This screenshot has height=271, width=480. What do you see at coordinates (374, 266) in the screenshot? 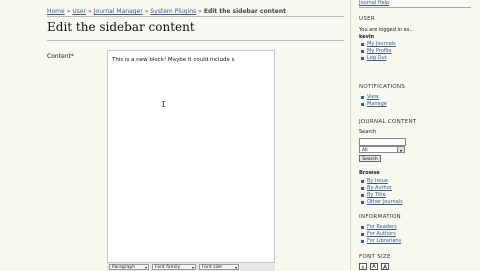
I see `font-size-medium-button: A` at bounding box center [374, 266].